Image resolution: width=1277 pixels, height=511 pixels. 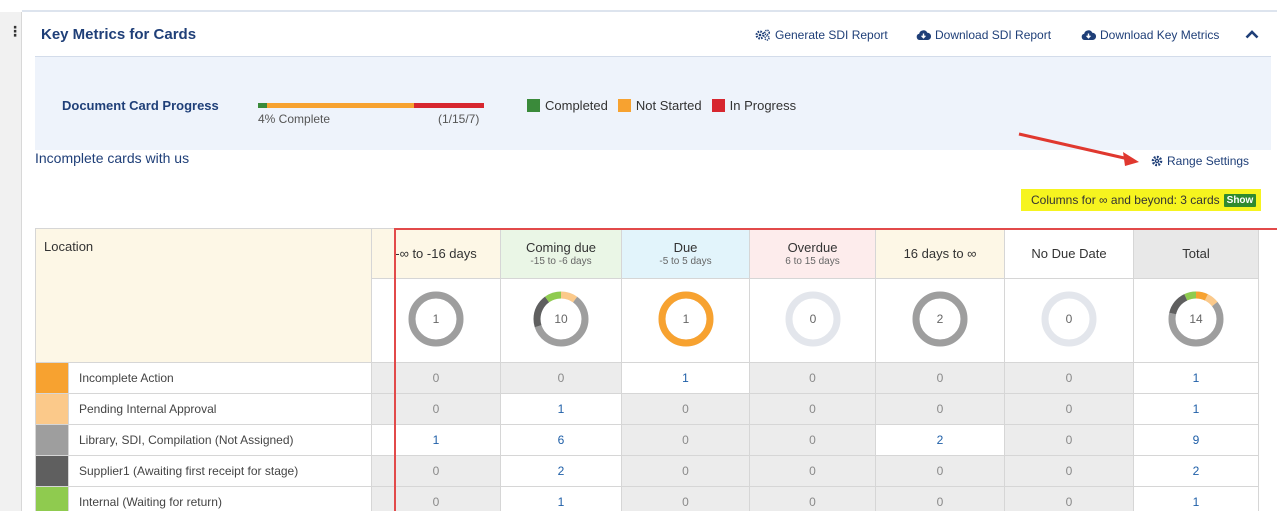 I want to click on progress-bar, so click(x=371, y=105).